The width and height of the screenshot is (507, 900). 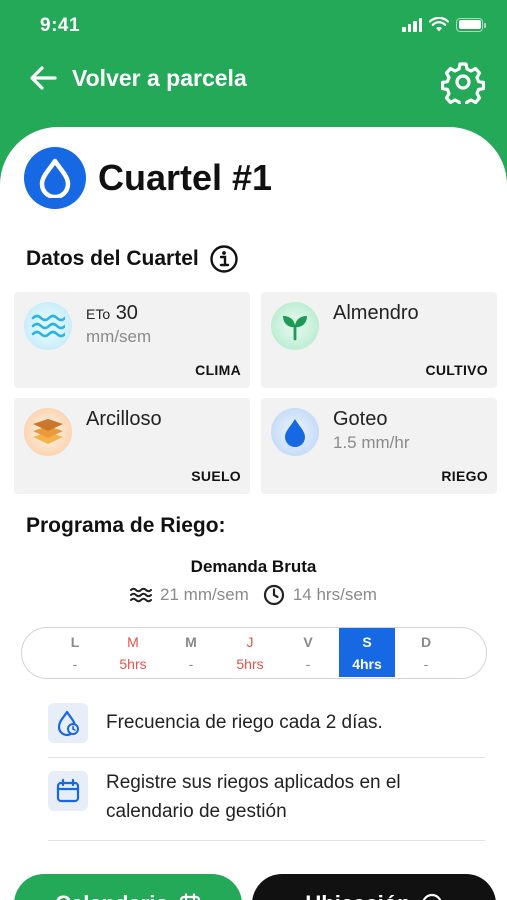 What do you see at coordinates (191, 652) in the screenshot?
I see `day-miercoles: M -` at bounding box center [191, 652].